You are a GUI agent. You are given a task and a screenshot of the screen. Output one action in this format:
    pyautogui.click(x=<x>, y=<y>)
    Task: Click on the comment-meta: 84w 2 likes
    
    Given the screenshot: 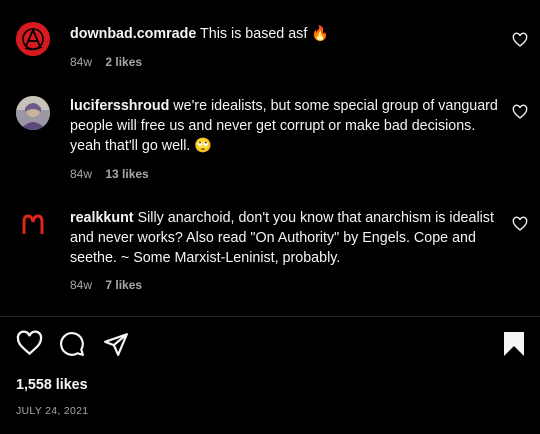 What is the action you would take?
    pyautogui.click(x=111, y=62)
    